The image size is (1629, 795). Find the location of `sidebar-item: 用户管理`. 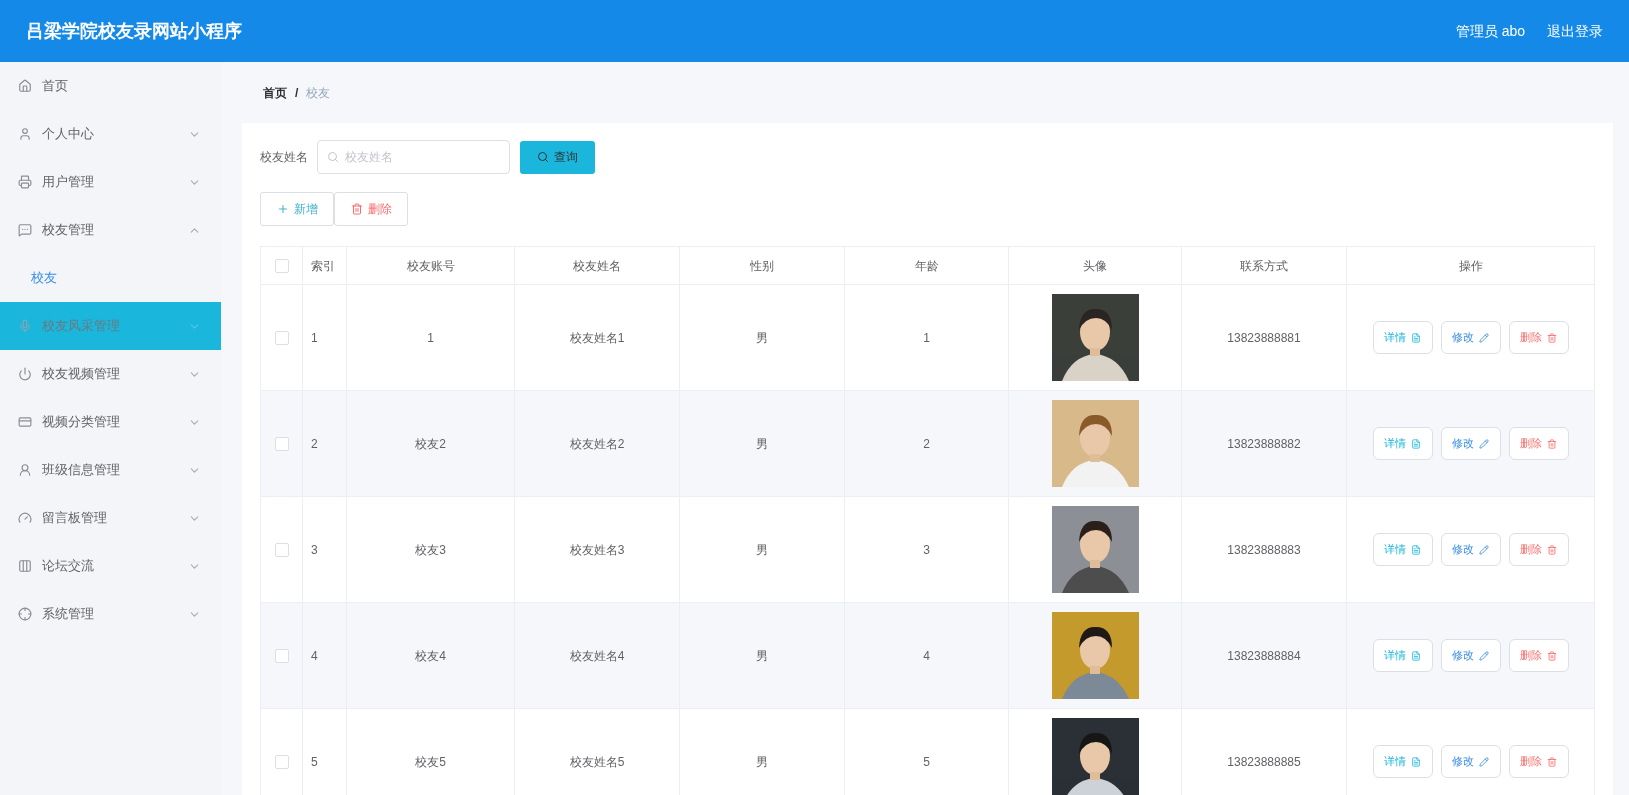

sidebar-item: 用户管理 is located at coordinates (110, 182).